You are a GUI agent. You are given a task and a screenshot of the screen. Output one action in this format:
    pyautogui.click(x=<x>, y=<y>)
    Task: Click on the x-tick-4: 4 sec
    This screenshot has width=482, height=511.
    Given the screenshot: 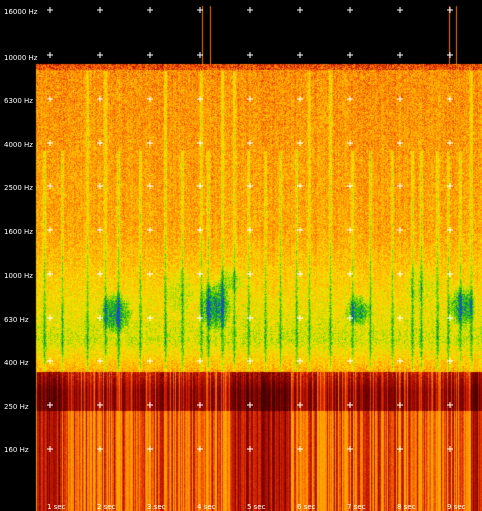 What is the action you would take?
    pyautogui.click(x=206, y=507)
    